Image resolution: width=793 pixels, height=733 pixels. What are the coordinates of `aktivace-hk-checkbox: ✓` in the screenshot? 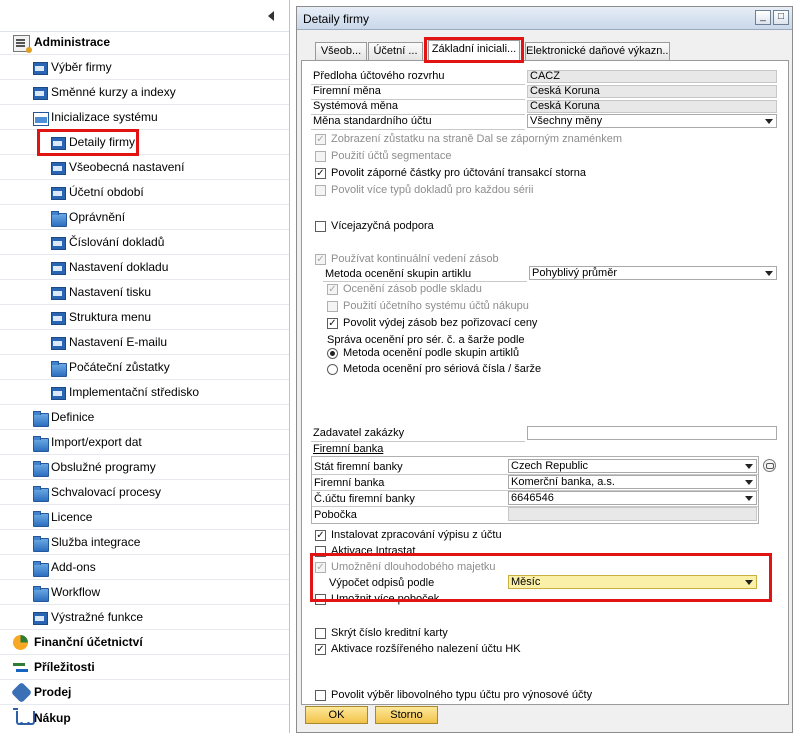 It's located at (320, 649).